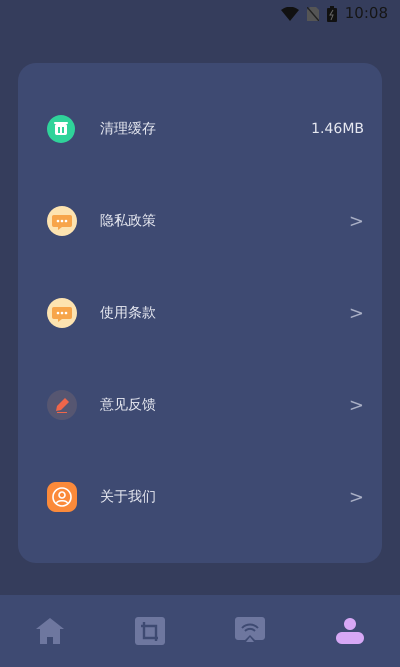  I want to click on trash-icon, so click(61, 129).